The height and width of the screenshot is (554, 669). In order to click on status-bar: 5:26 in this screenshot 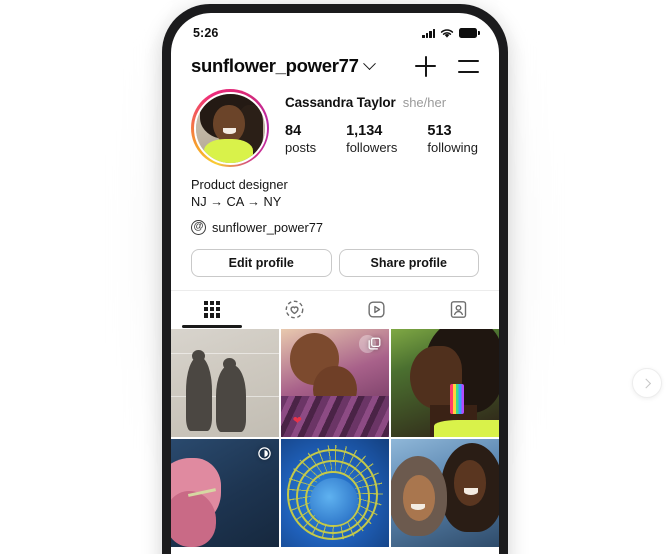, I will do `click(335, 30)`.